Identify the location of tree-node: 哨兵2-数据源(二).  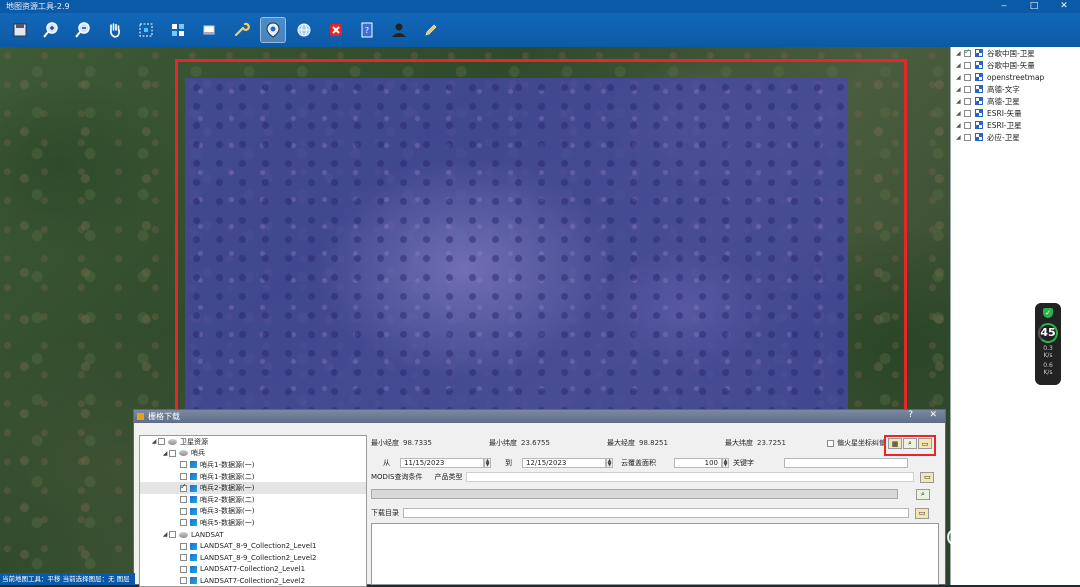
(253, 500).